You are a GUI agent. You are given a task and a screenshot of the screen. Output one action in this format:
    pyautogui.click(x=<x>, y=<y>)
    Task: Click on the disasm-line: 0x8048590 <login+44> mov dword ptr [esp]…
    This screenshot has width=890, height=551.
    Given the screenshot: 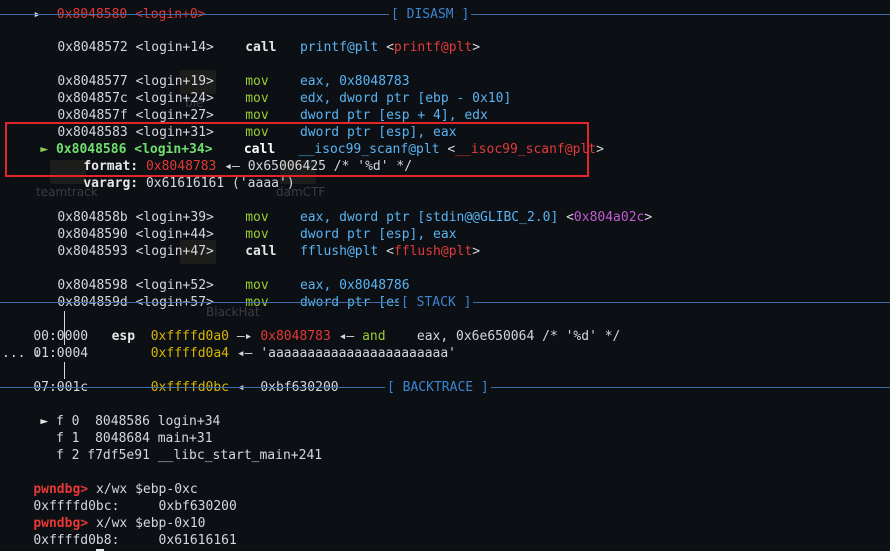 What is the action you would take?
    pyautogui.click(x=241, y=225)
    